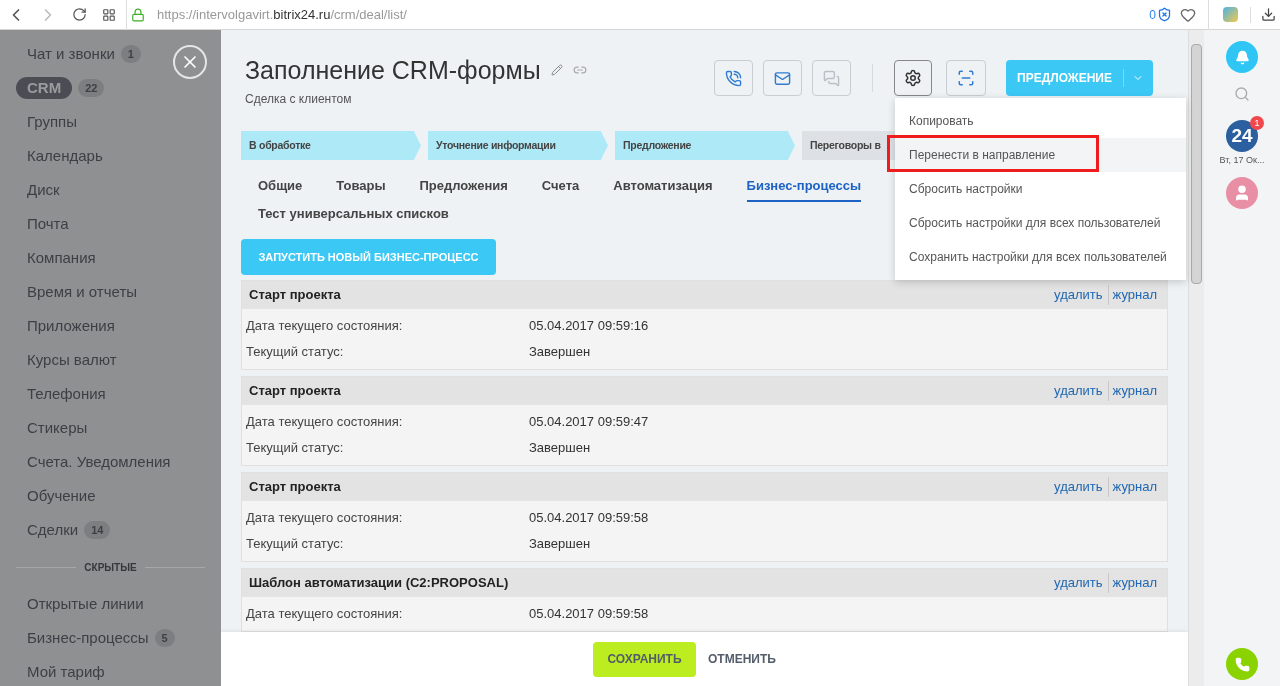  I want to click on tab: Товары, so click(361, 188).